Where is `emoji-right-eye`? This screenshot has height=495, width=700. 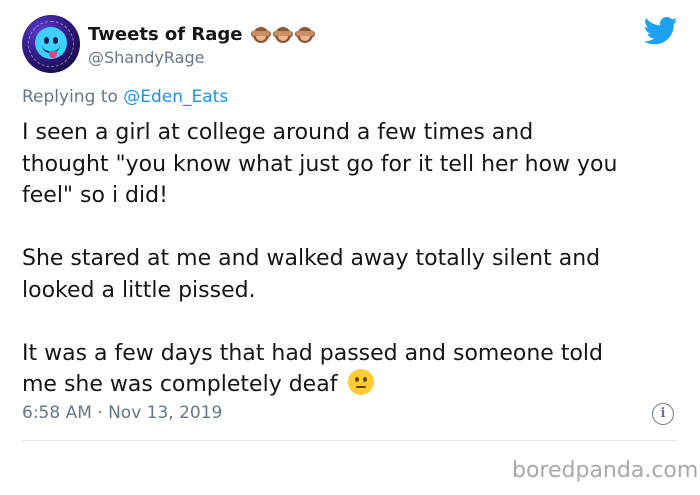
emoji-right-eye is located at coordinates (365, 379).